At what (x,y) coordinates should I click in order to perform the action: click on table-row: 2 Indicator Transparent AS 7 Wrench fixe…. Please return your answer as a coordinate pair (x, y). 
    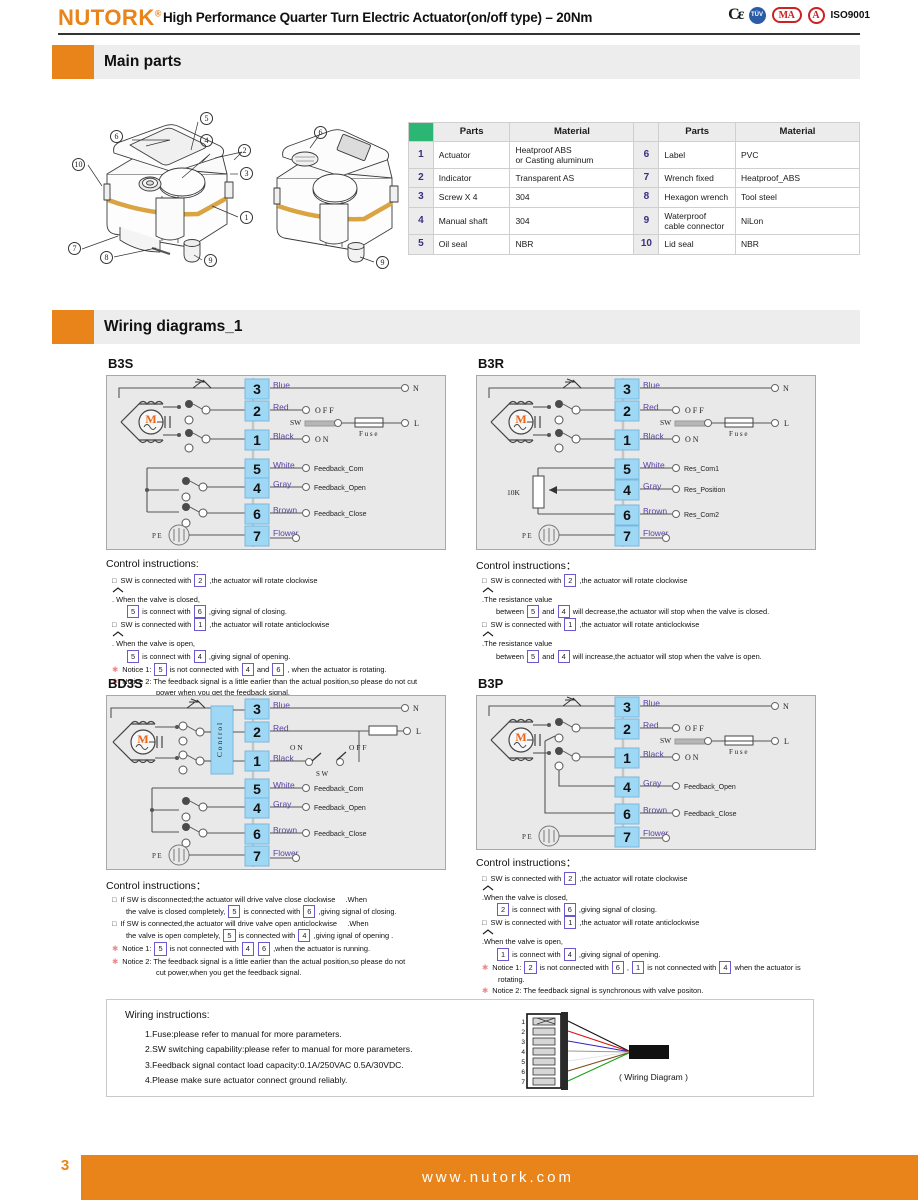
    Looking at the image, I should click on (634, 178).